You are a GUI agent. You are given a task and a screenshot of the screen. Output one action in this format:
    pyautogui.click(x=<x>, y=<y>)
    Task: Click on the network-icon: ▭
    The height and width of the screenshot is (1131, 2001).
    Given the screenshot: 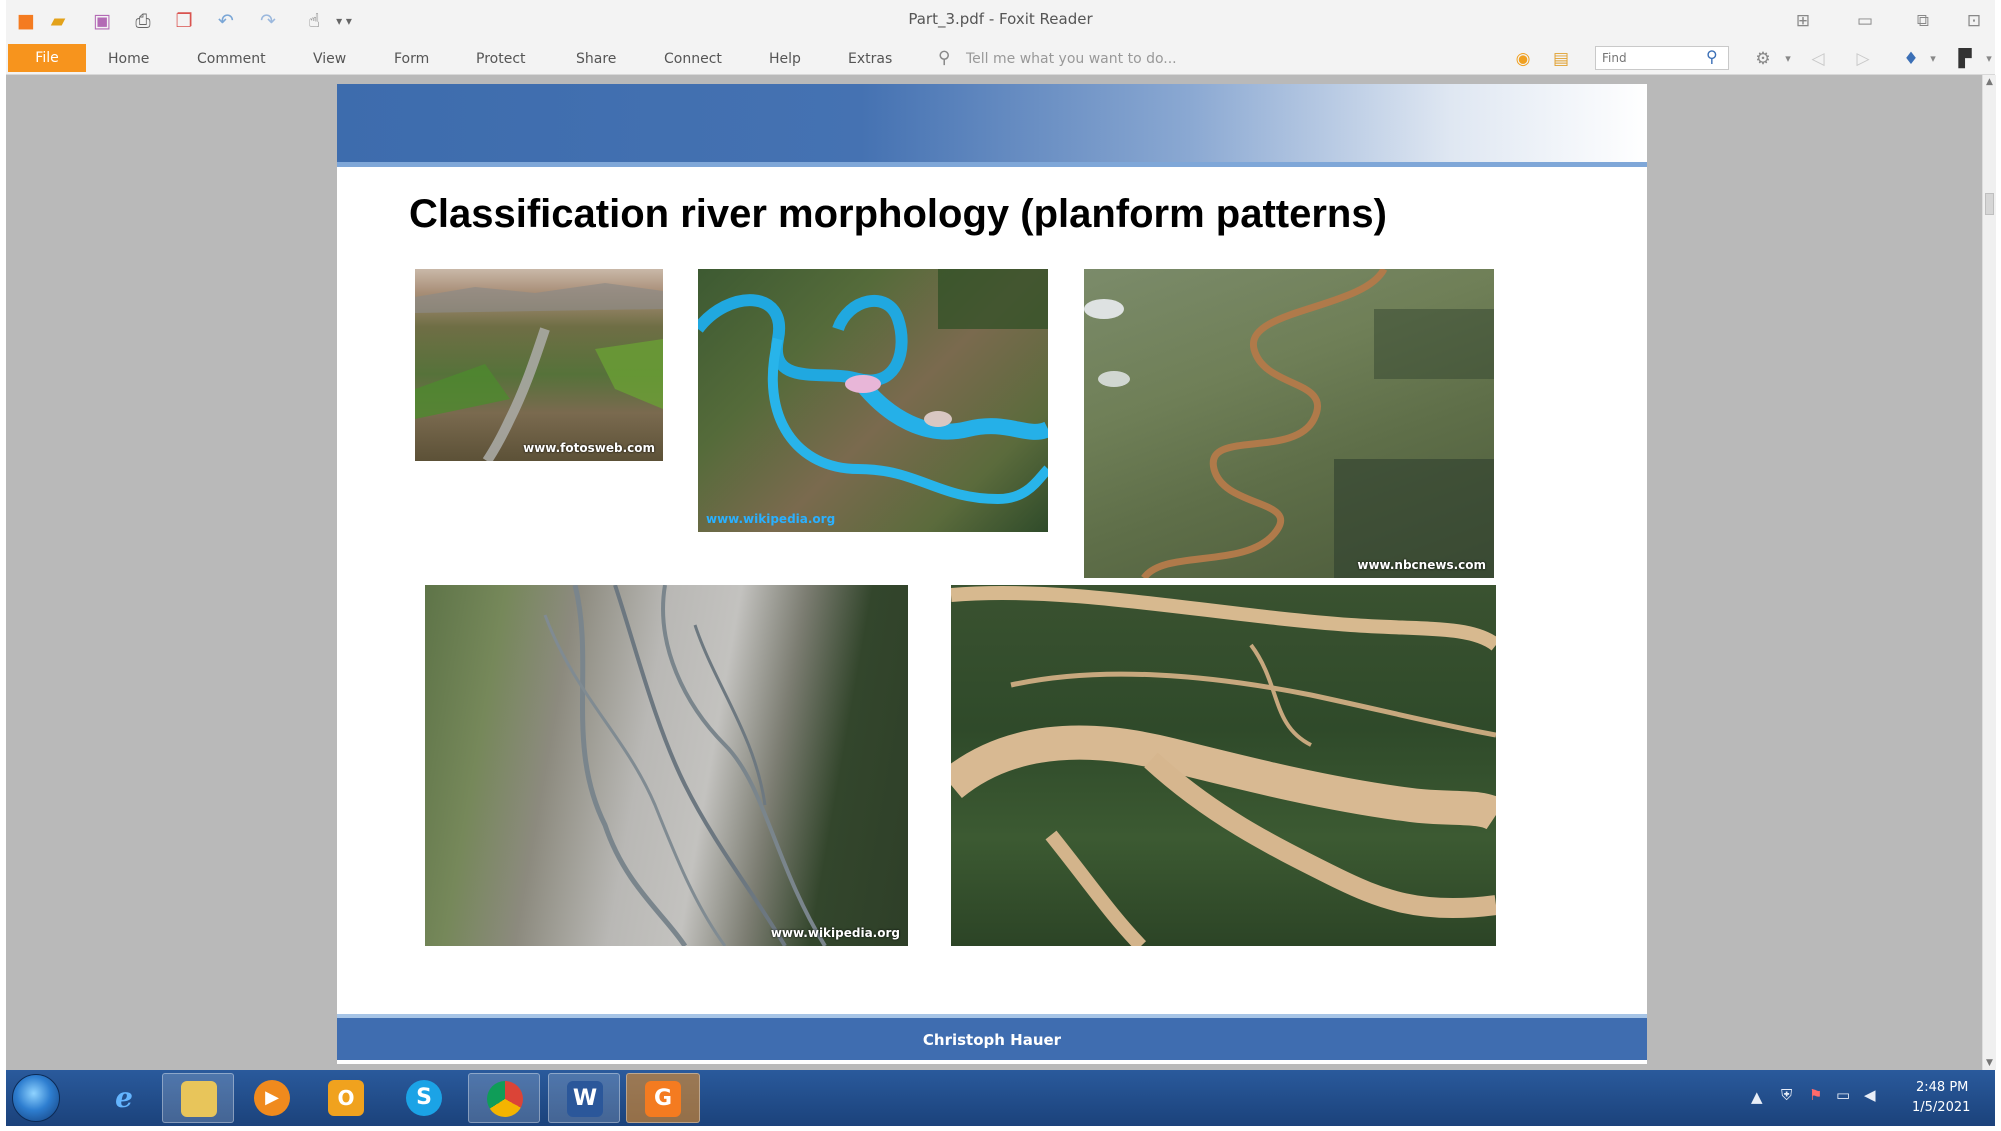 What is the action you would take?
    pyautogui.click(x=1843, y=1095)
    